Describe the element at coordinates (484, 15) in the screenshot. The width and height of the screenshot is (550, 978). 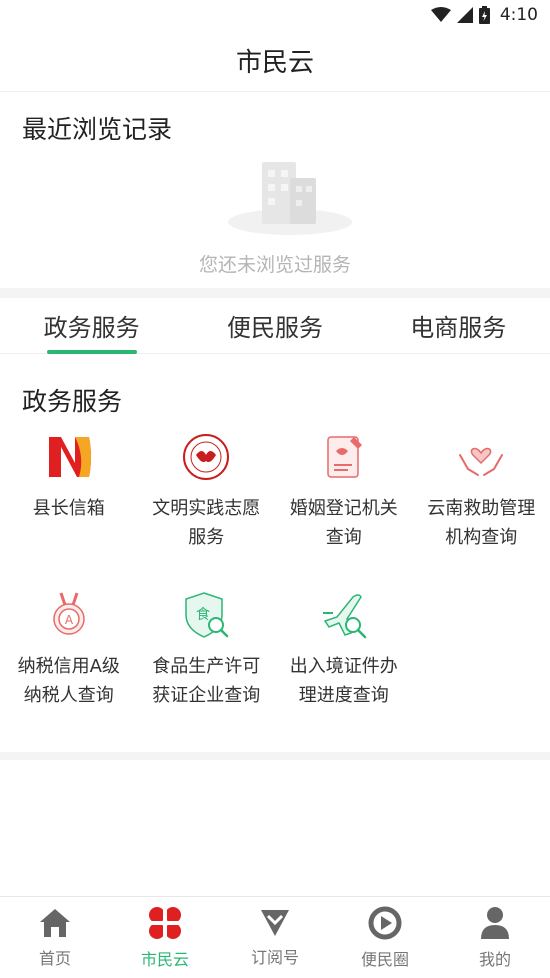
I see `battery-icon` at that location.